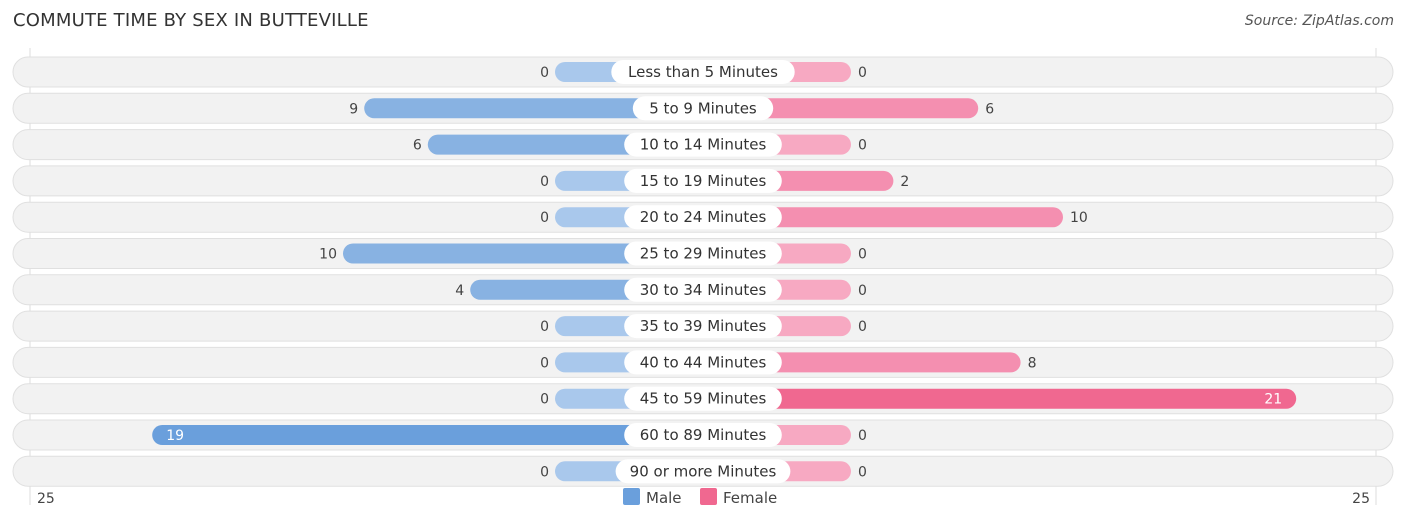 Image resolution: width=1406 pixels, height=522 pixels. I want to click on chart-row: 0 0 35 to 39 Minutes, so click(703, 326).